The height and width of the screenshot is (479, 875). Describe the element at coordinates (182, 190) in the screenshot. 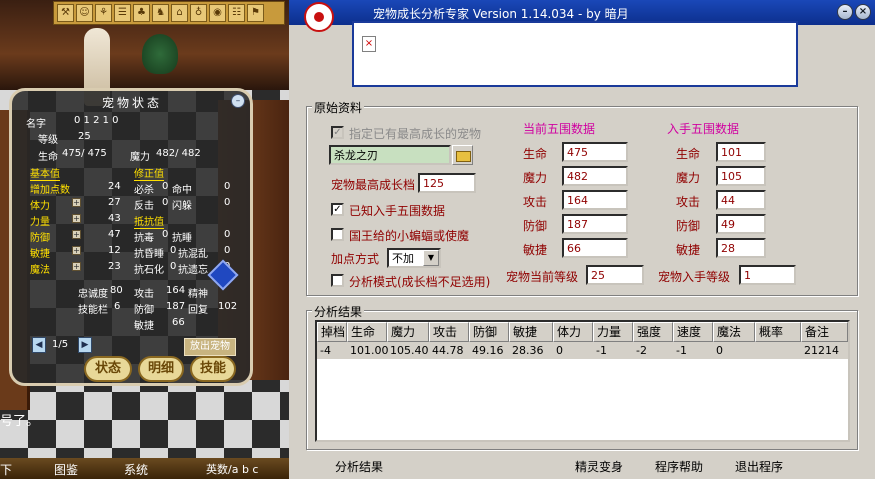

I see `mod-label-hit: 命中` at that location.